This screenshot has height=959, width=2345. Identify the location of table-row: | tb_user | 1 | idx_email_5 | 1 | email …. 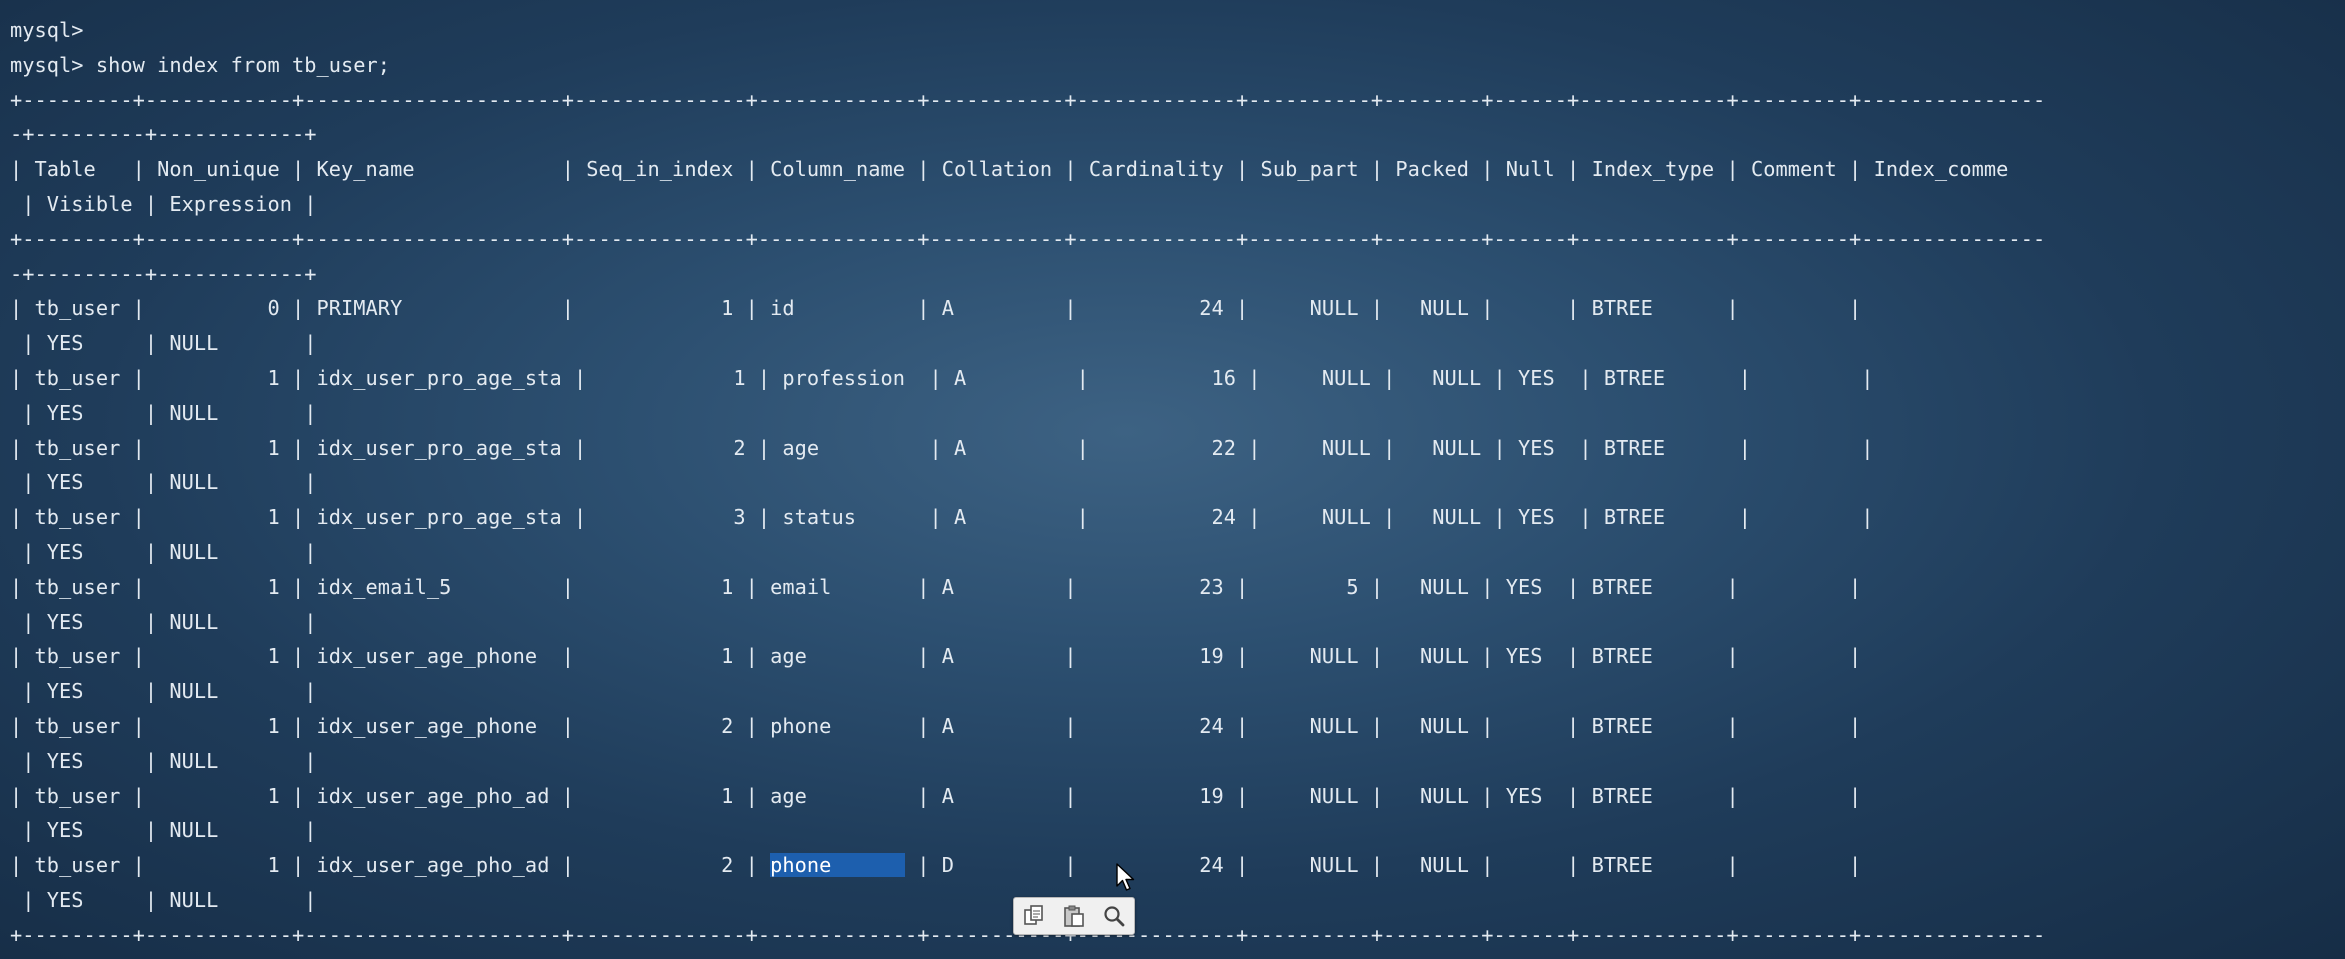
(936, 586).